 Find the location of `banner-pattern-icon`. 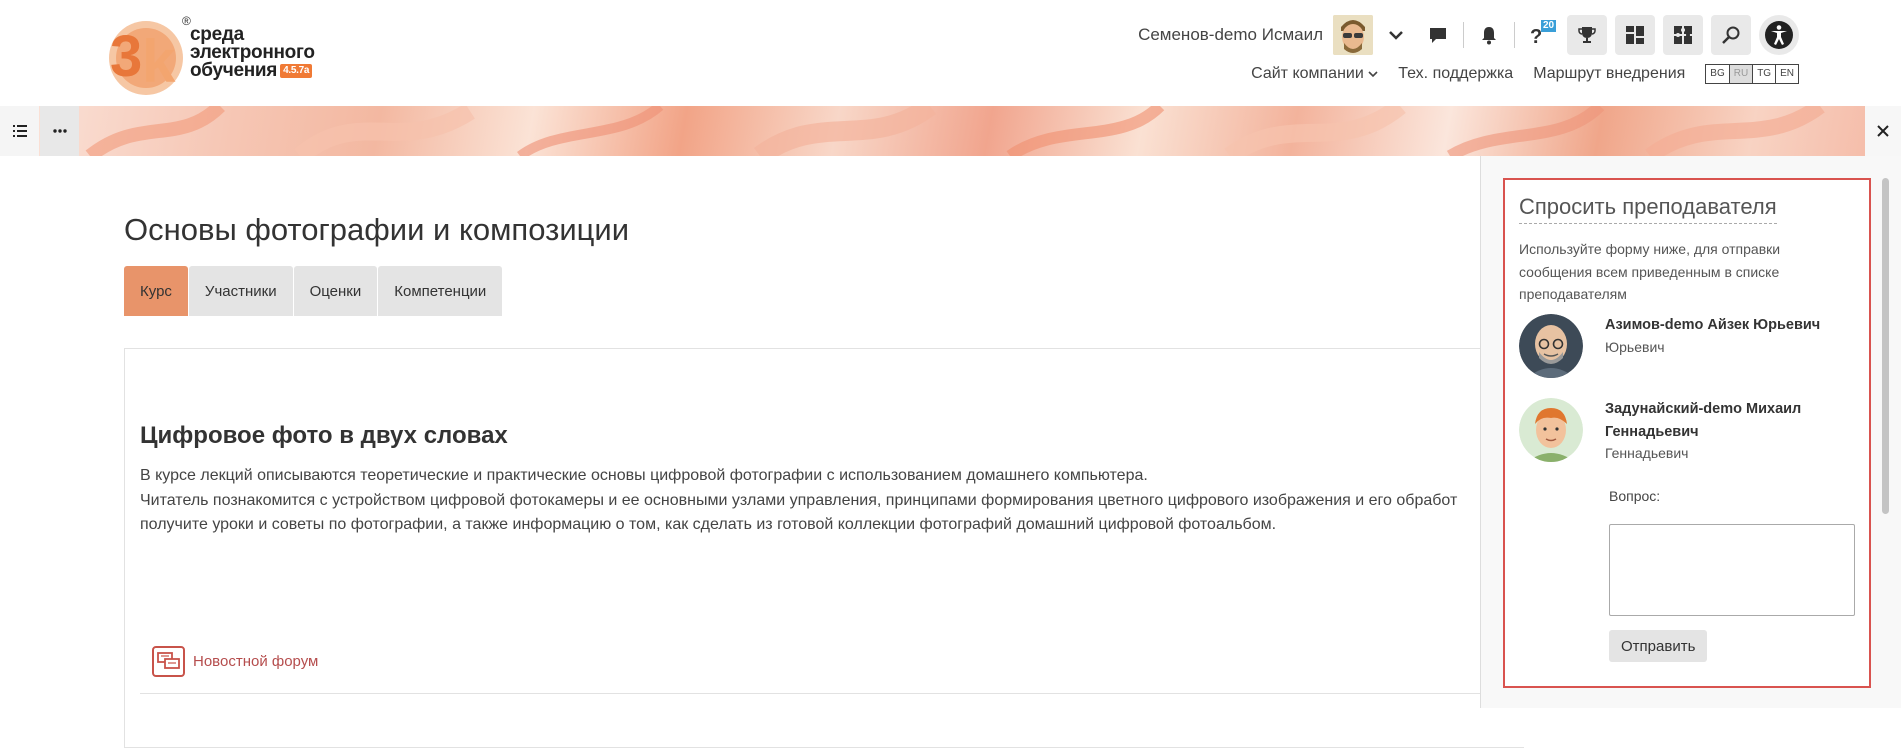

banner-pattern-icon is located at coordinates (955, 131).